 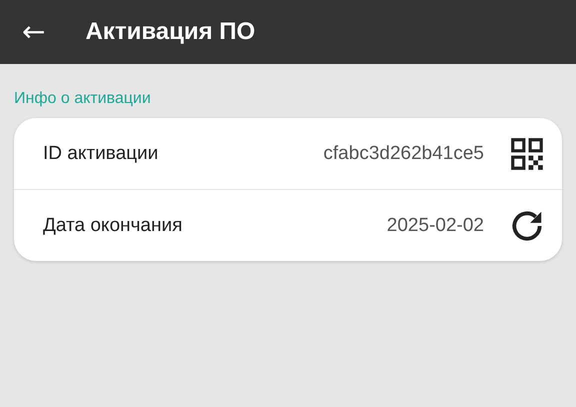 I want to click on screen-title: Активация ПО, so click(x=170, y=32).